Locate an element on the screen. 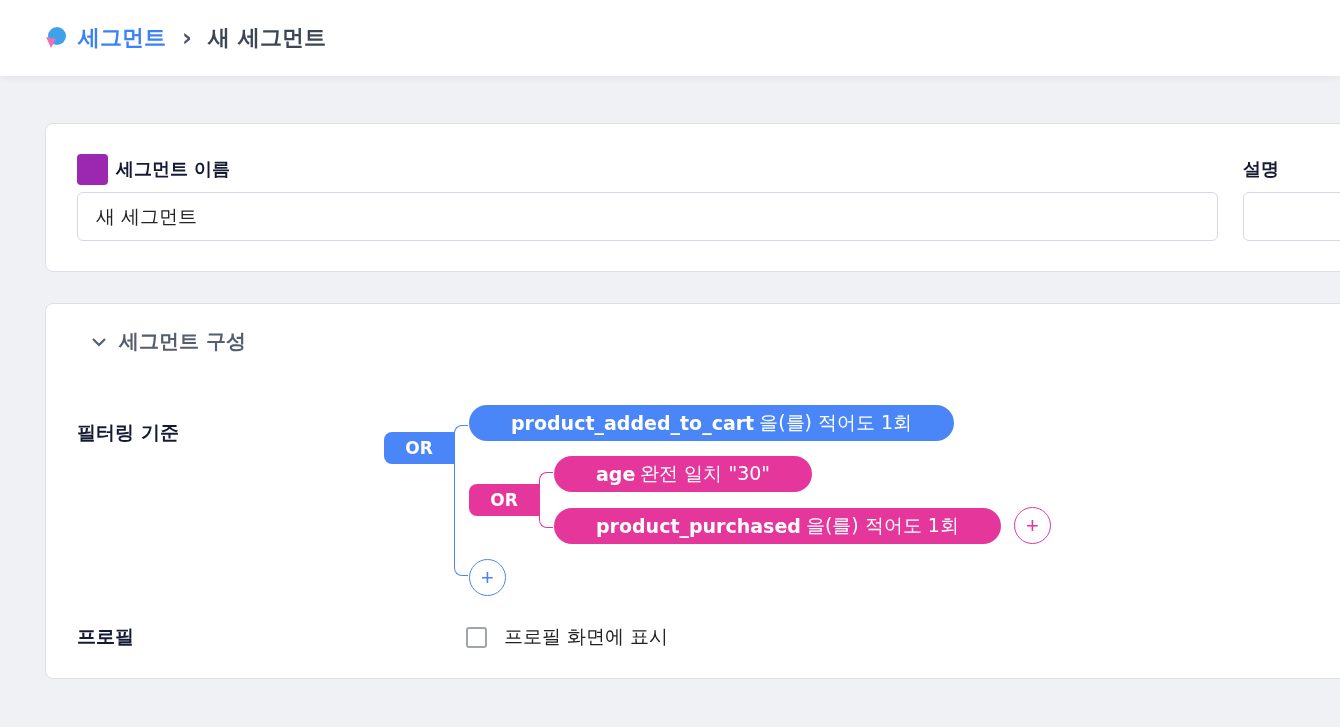 This screenshot has height=727, width=1340. filter-condition-chip: product_added_to_cart 을(를) 적어도 1회 is located at coordinates (712, 423).